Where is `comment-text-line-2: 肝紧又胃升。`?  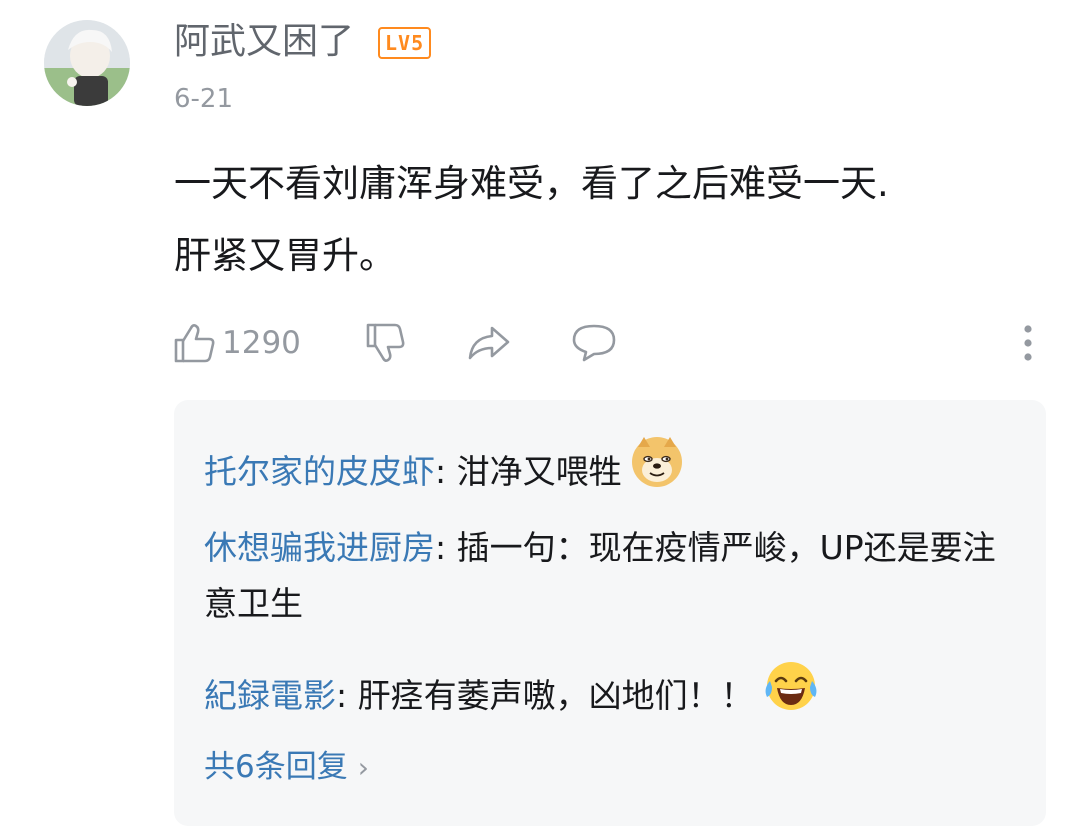
comment-text-line-2: 肝紧又胃升。 is located at coordinates (285, 255).